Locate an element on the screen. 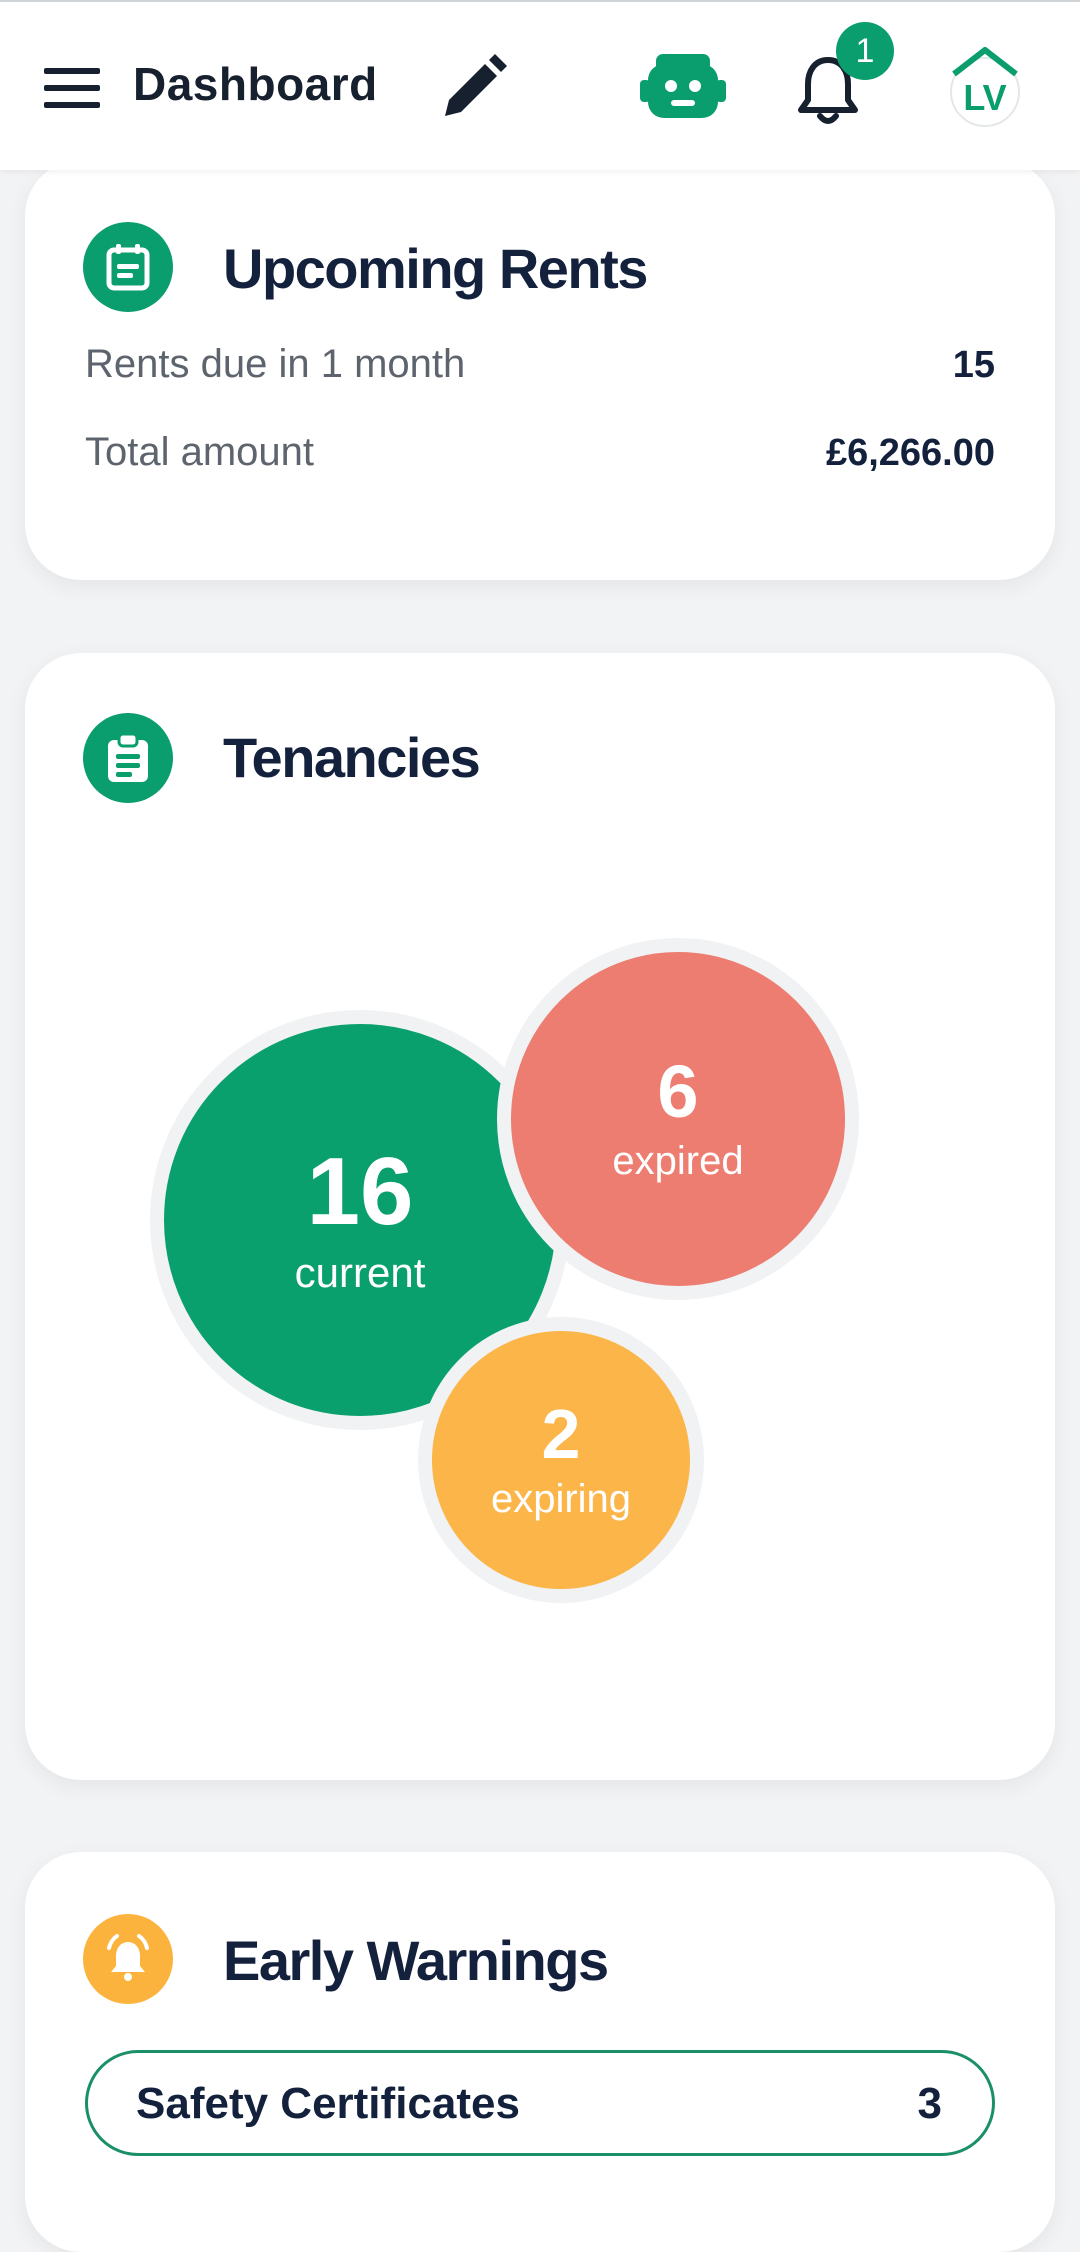  page-title: Dashboard is located at coordinates (255, 84).